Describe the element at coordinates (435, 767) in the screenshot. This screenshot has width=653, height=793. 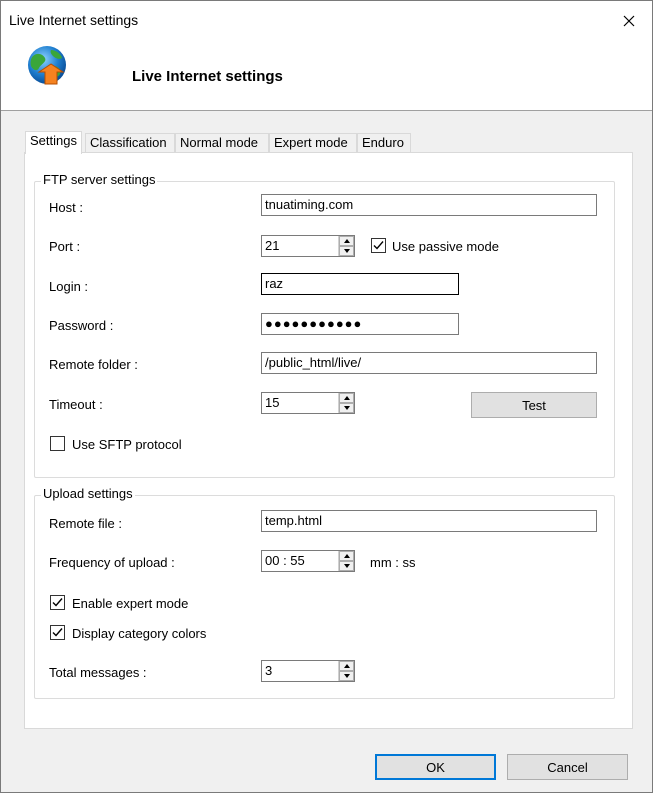
I see `ok-button: OK` at that location.